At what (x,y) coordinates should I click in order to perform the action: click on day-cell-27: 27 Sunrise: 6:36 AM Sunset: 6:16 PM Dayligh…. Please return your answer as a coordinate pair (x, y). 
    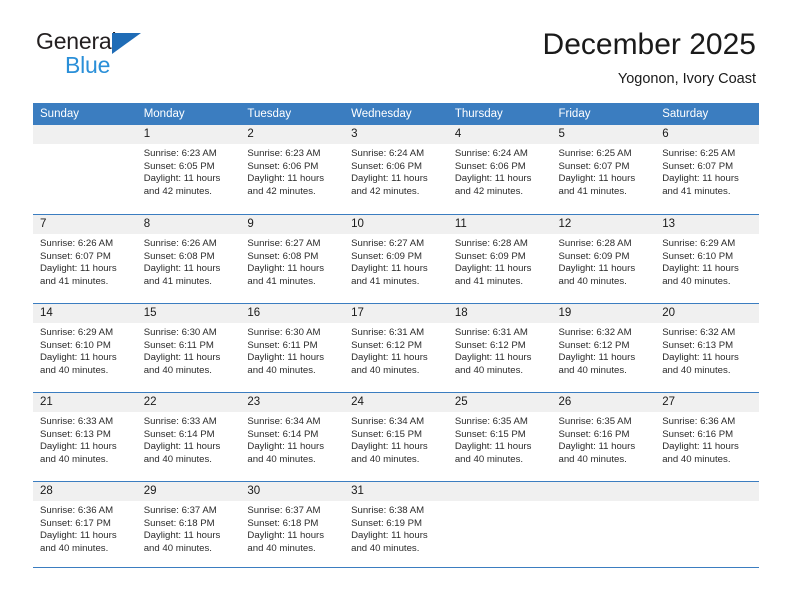
    Looking at the image, I should click on (707, 436).